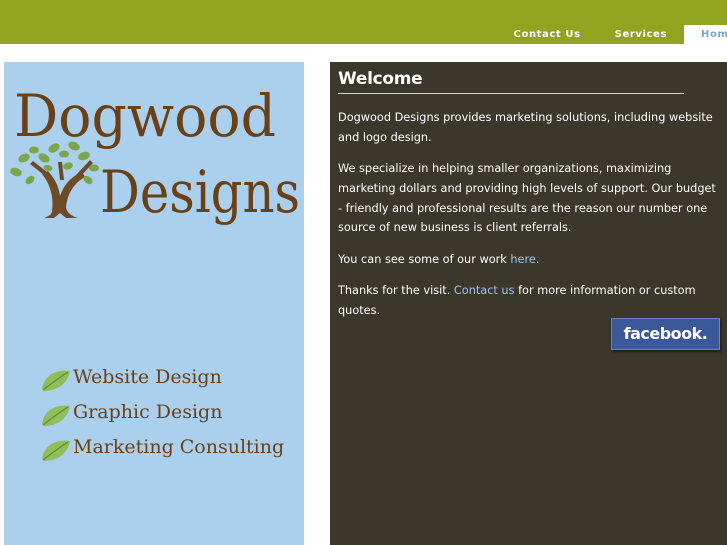  Describe the element at coordinates (145, 116) in the screenshot. I see `logo-text-dogwood: Dogwood` at that location.